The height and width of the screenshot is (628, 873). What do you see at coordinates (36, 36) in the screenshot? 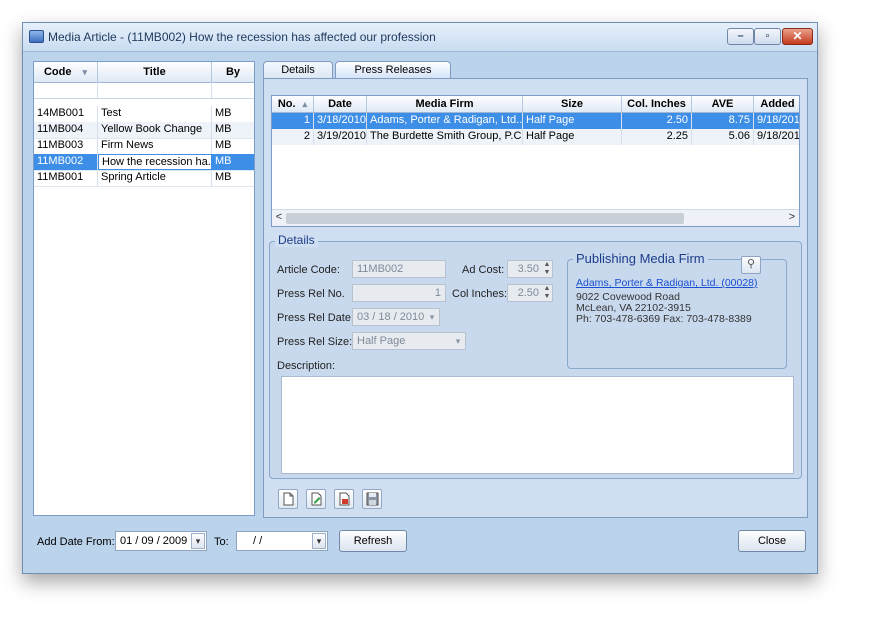
I see `app-icon` at bounding box center [36, 36].